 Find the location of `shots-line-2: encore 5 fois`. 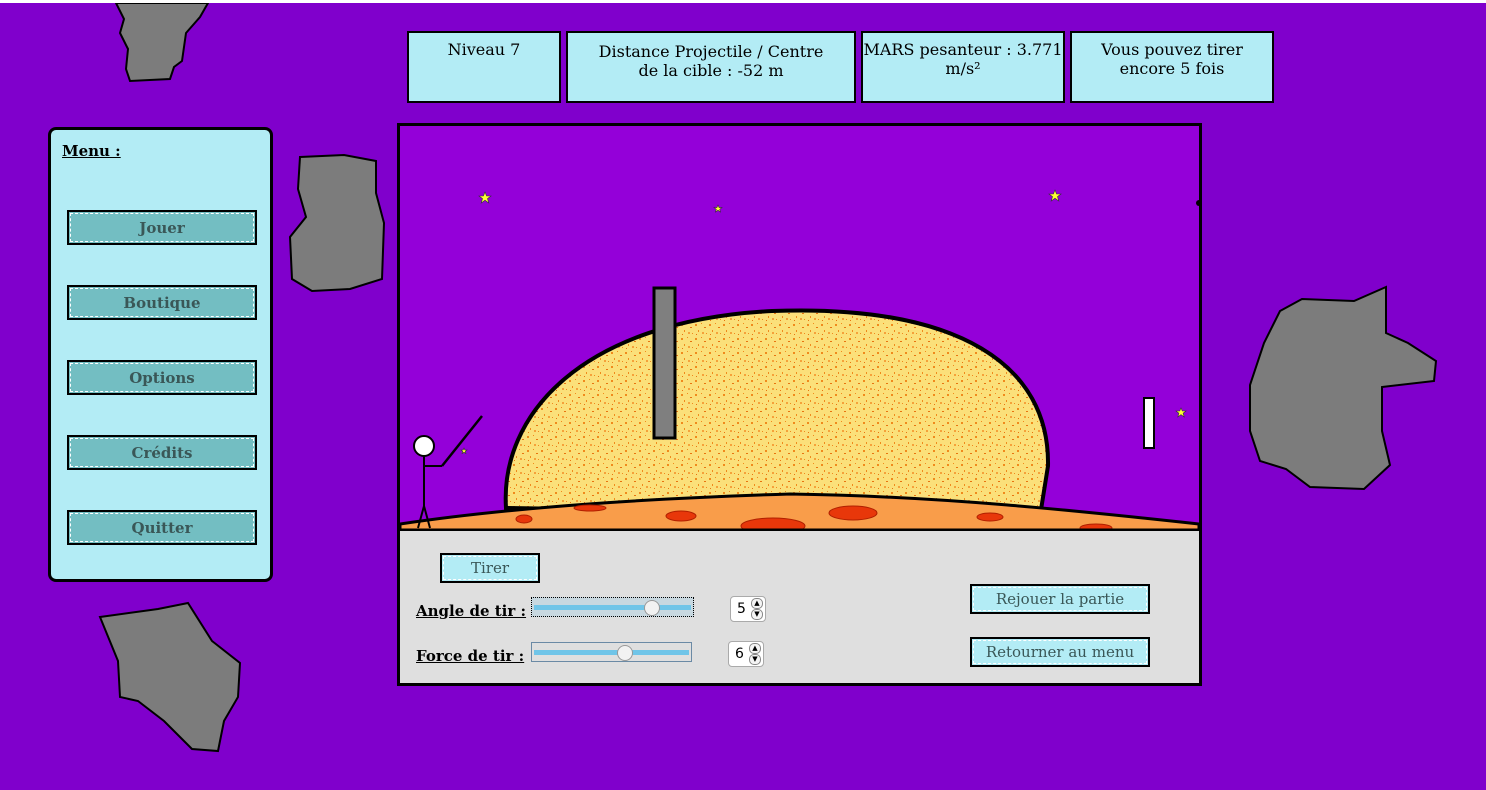

shots-line-2: encore 5 fois is located at coordinates (1172, 68).